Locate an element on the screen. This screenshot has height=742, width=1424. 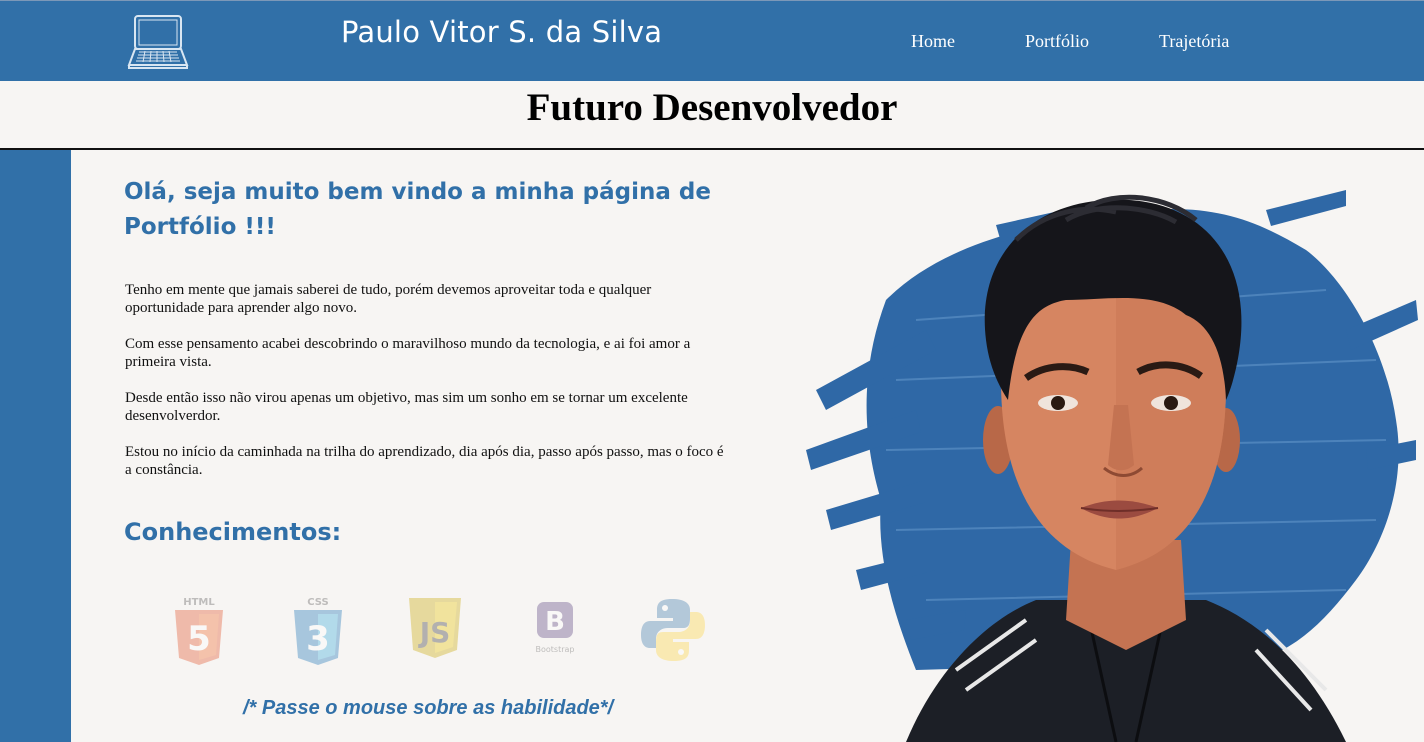
css3-label: CSS is located at coordinates (317, 602).